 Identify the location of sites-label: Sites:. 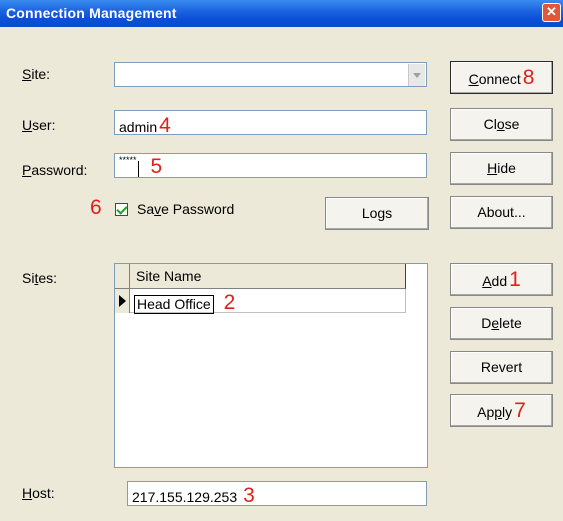
(40, 278).